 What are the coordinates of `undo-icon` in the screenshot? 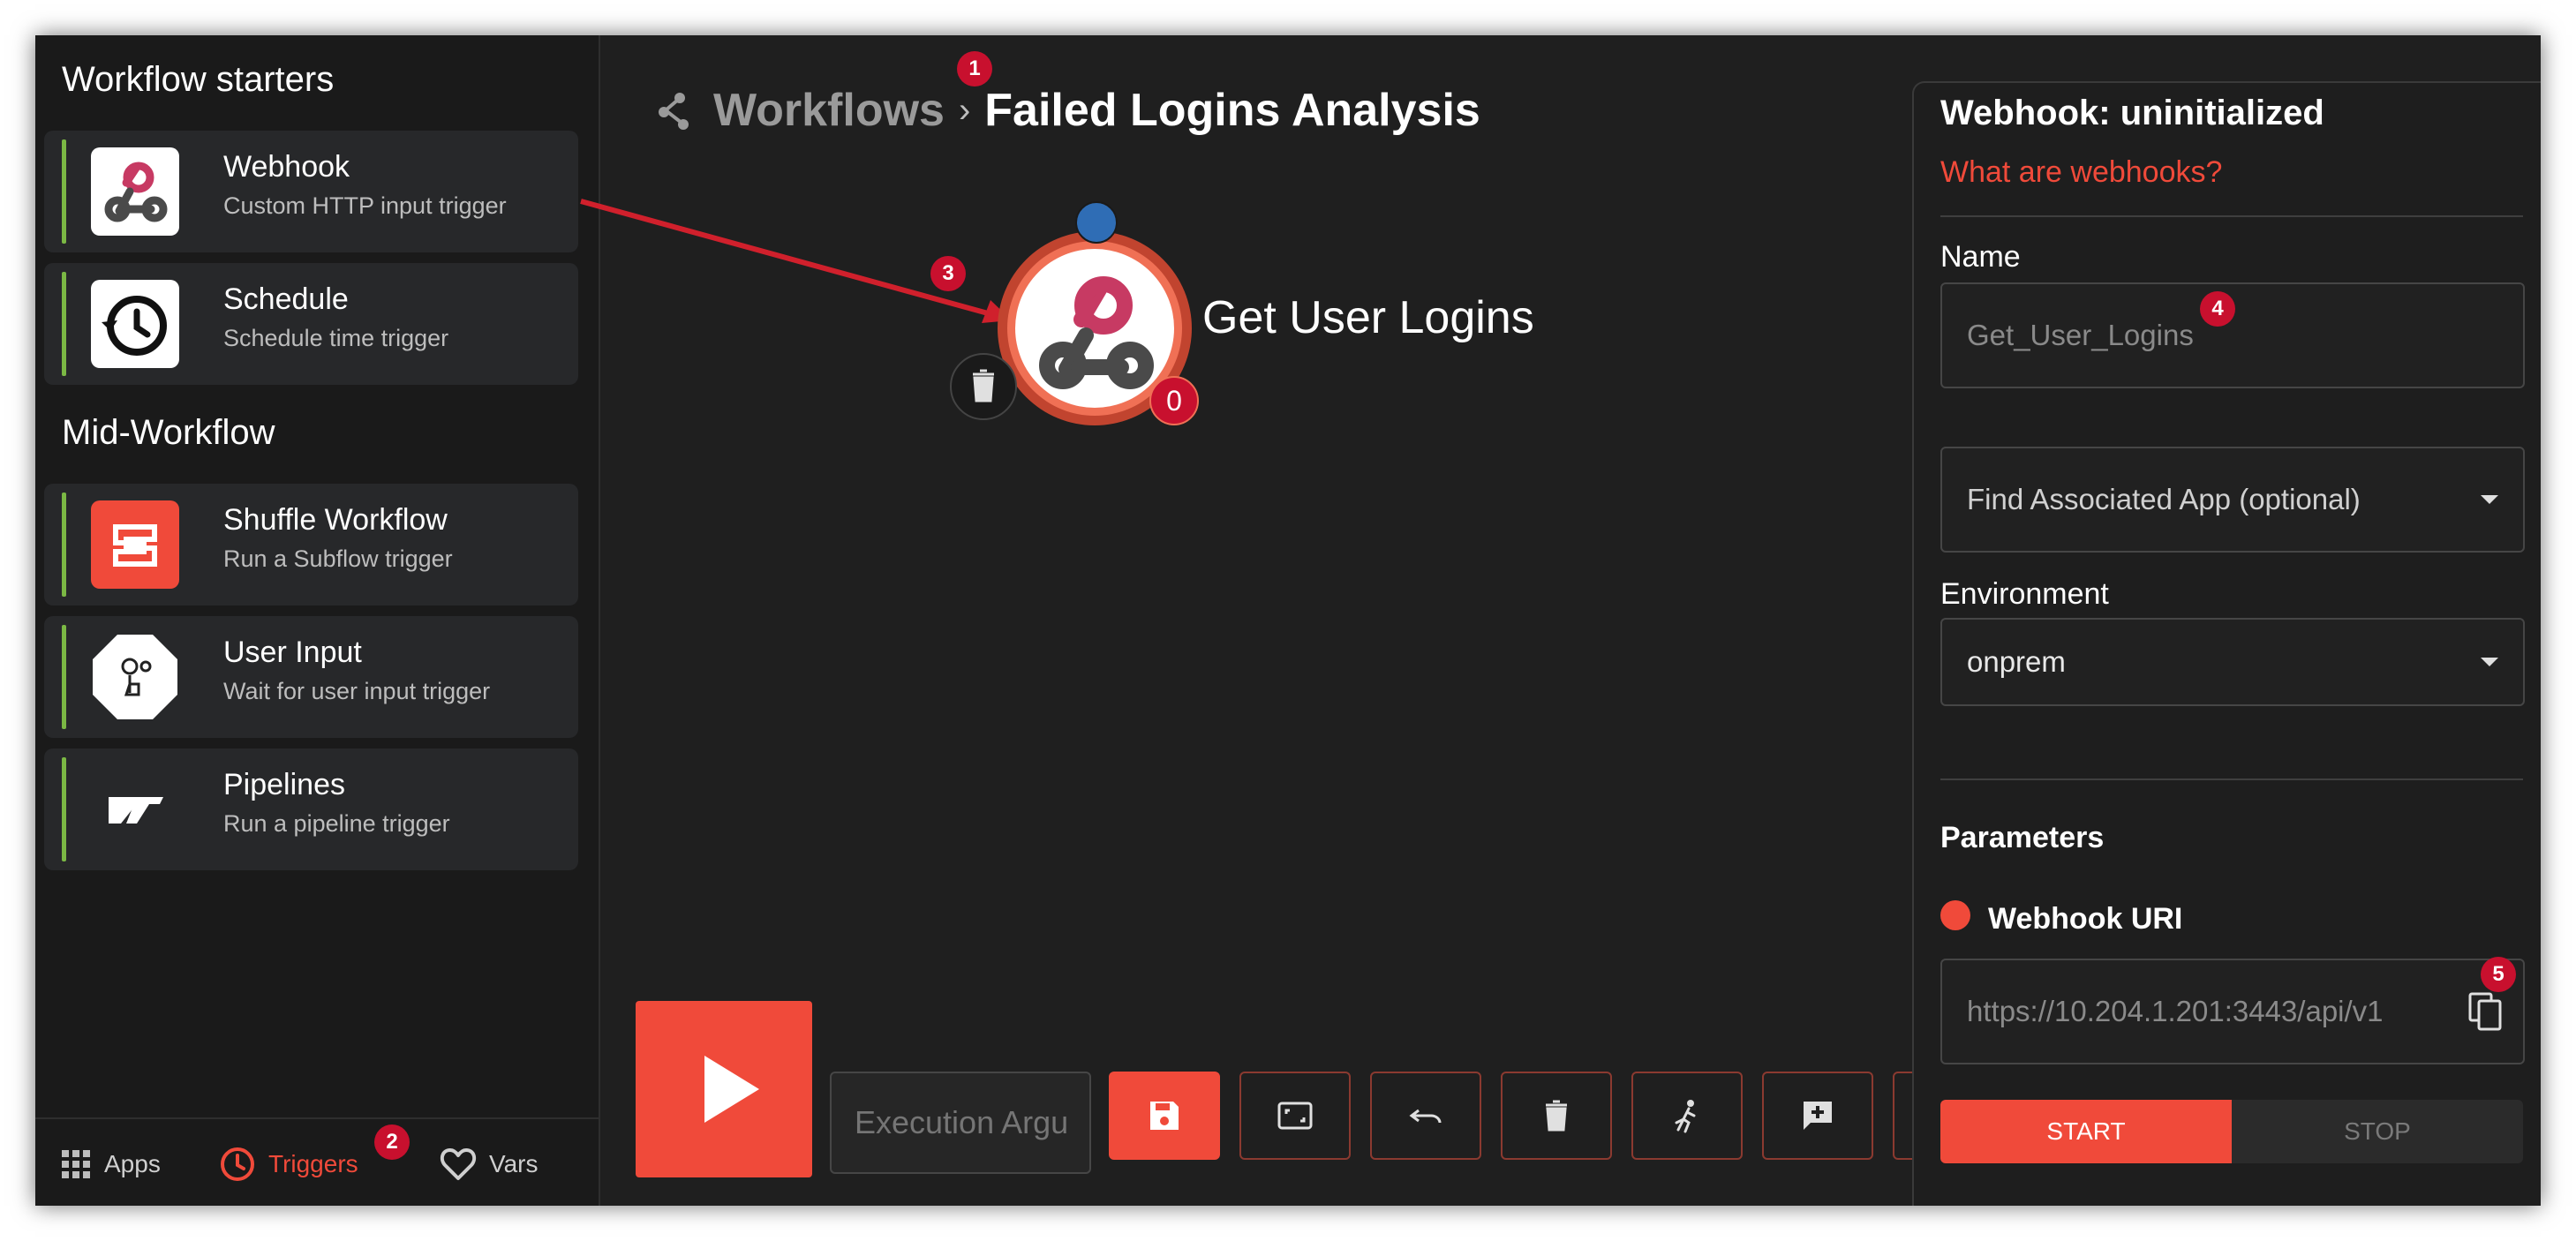 It's located at (1426, 1117).